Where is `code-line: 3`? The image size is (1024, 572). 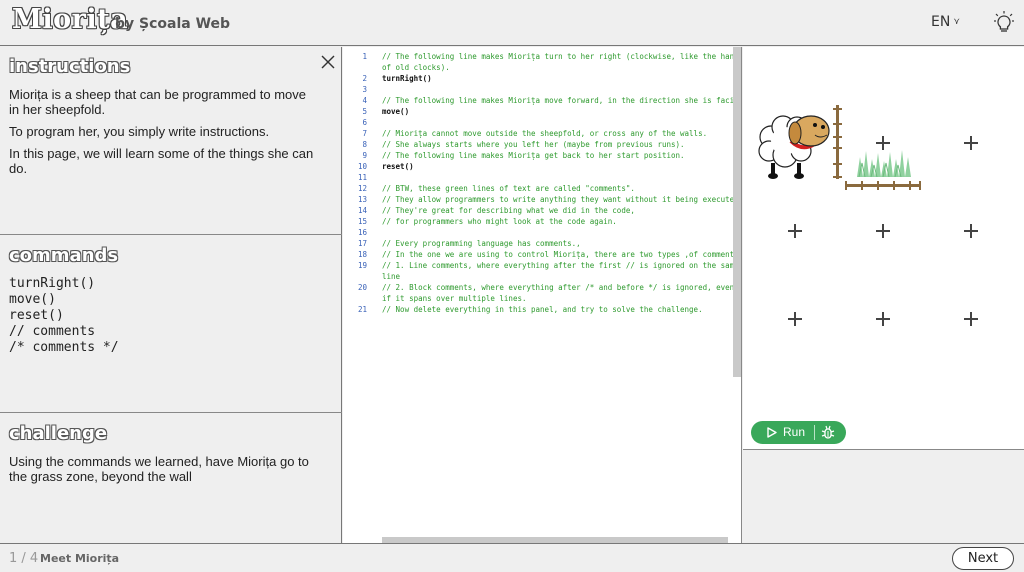
code-line: 3 is located at coordinates (542, 89).